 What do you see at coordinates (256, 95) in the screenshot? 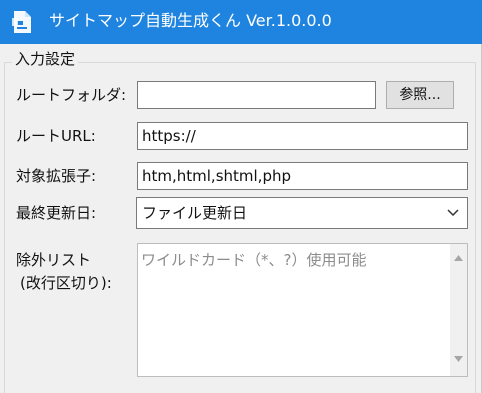
I see `root-folder-input` at bounding box center [256, 95].